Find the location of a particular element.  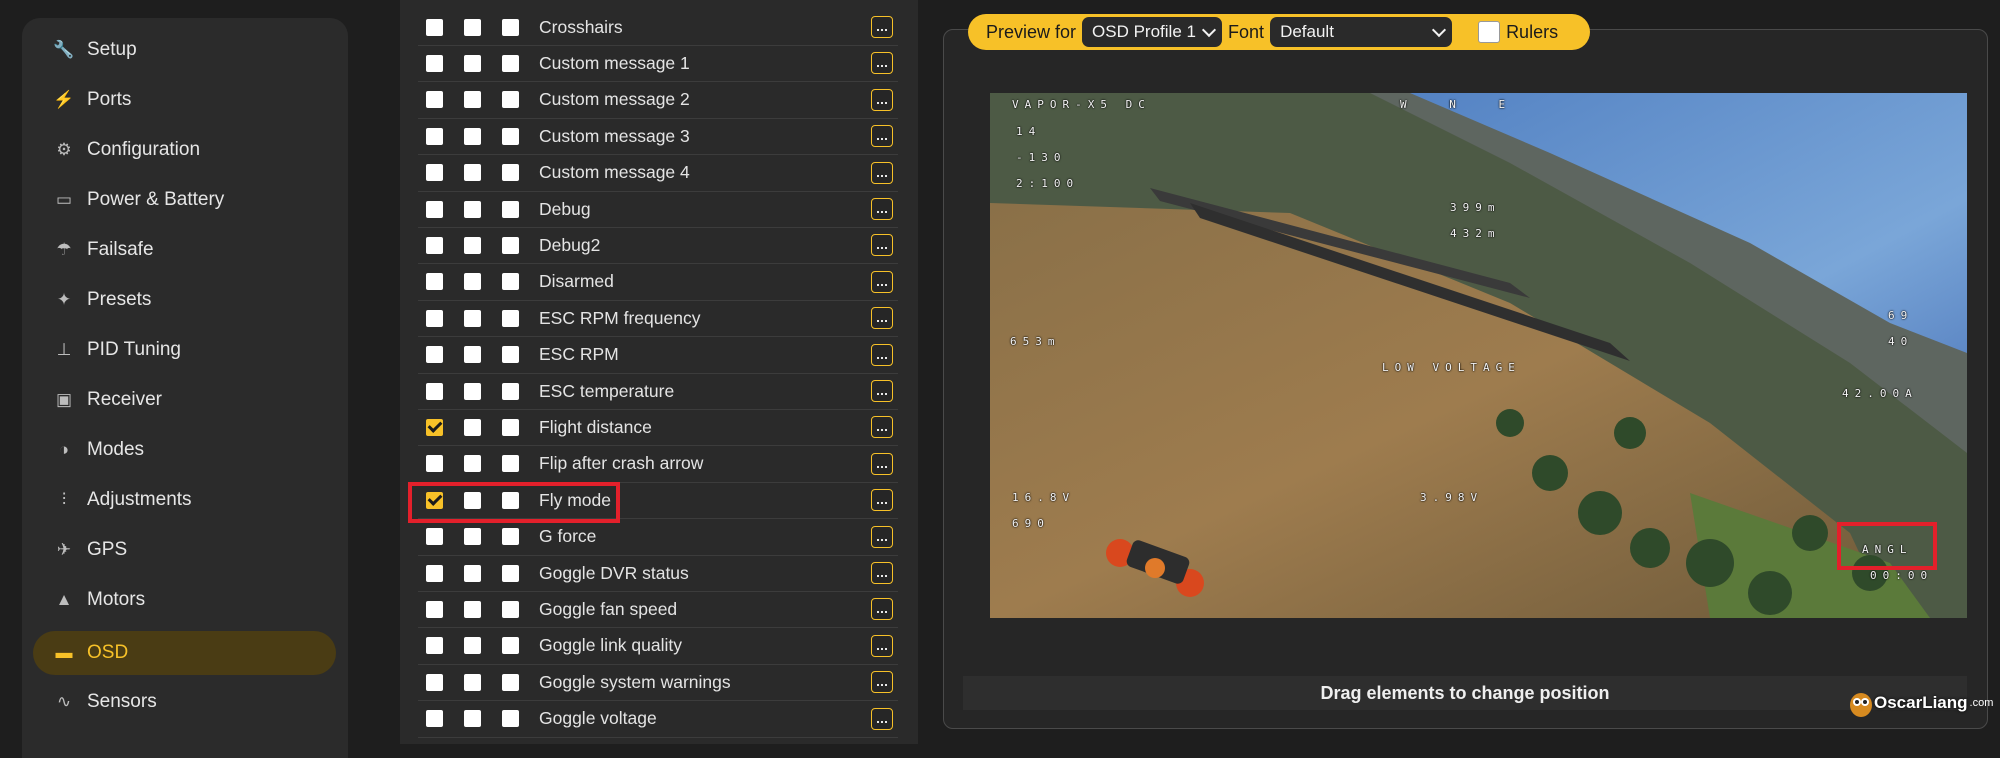

osd-cell-voltage: 3.98V is located at coordinates (1451, 497).